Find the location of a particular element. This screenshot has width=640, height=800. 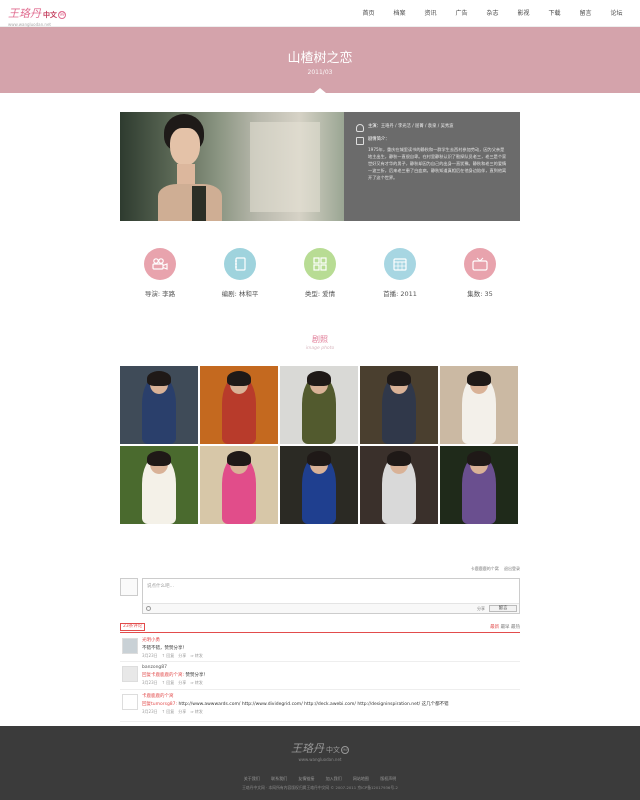

list-item: 光明小勇 不错不错，赞赞分享！ 3月23日 ↑ 回复 分享 ⇒ 转发 is located at coordinates (320, 648).